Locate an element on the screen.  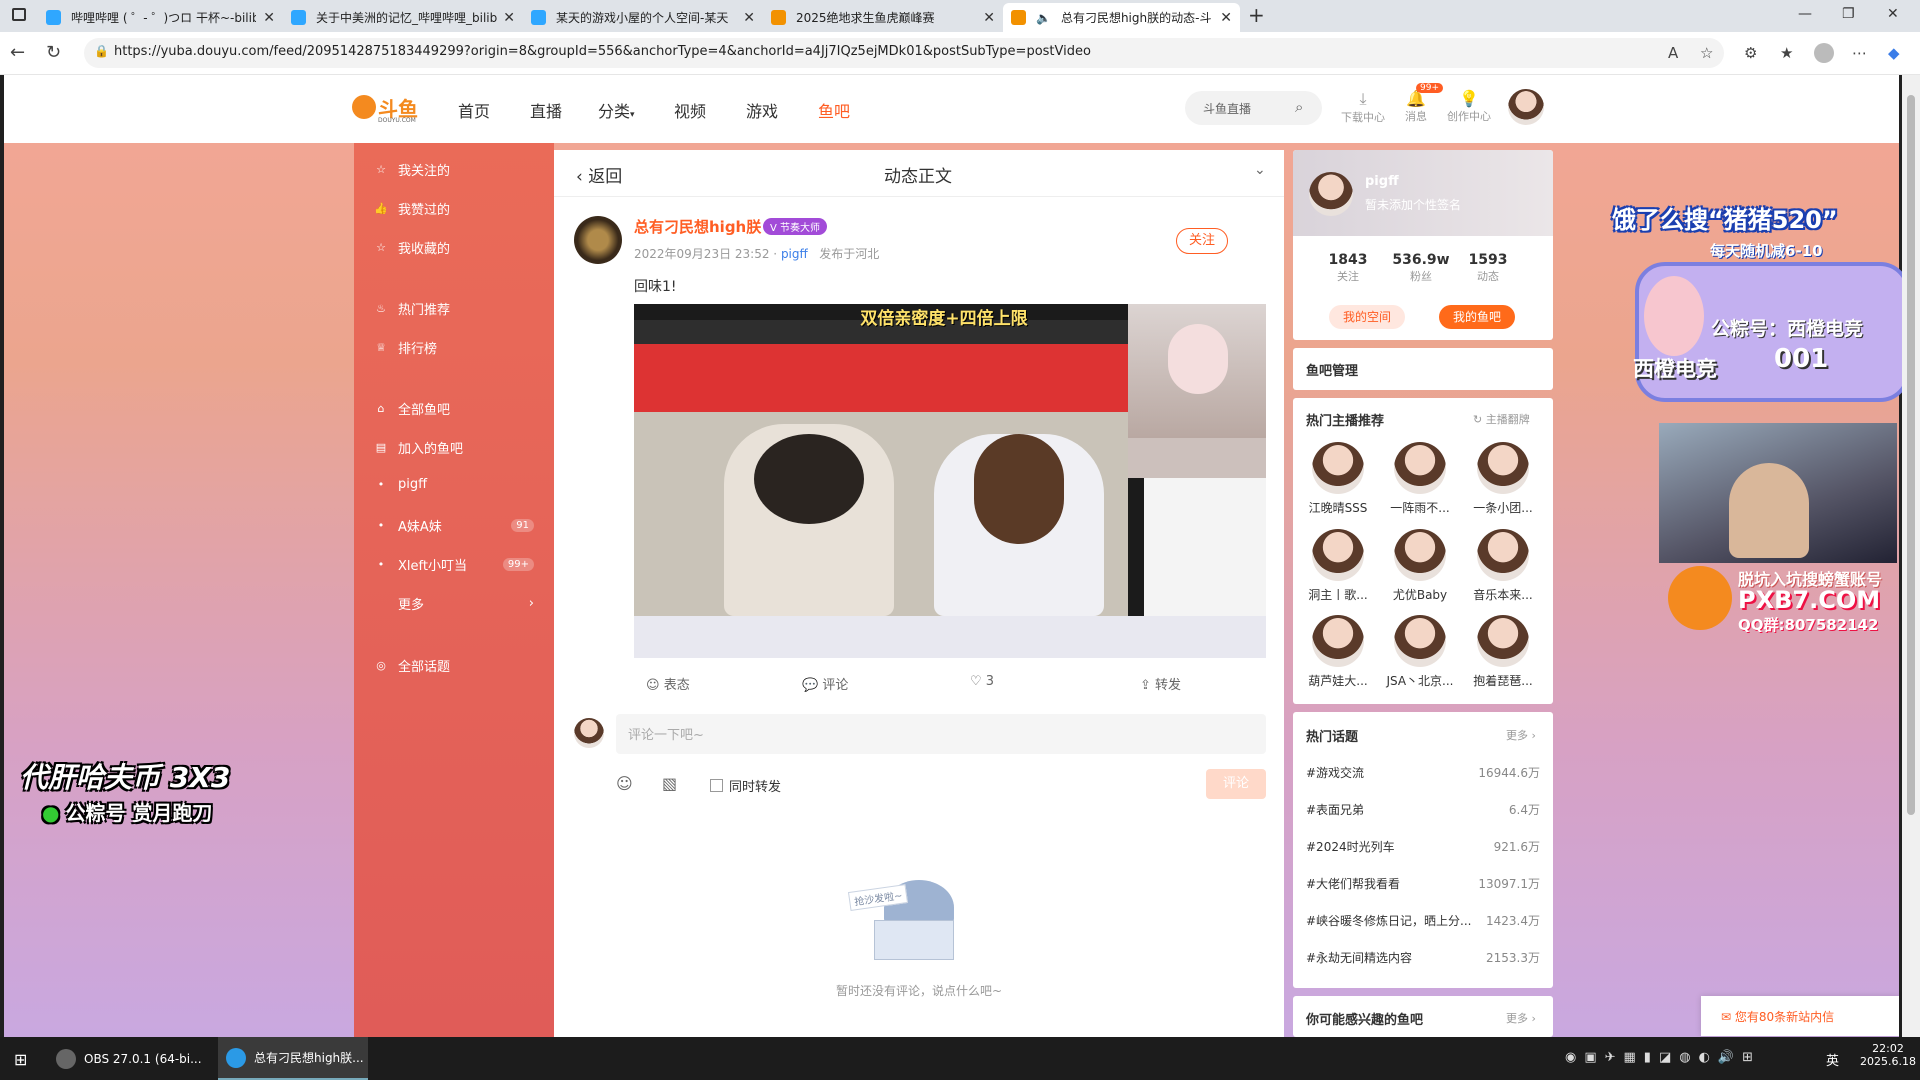
sidebar-item-hot: ♨ 热门推荐 is located at coordinates (454, 308).